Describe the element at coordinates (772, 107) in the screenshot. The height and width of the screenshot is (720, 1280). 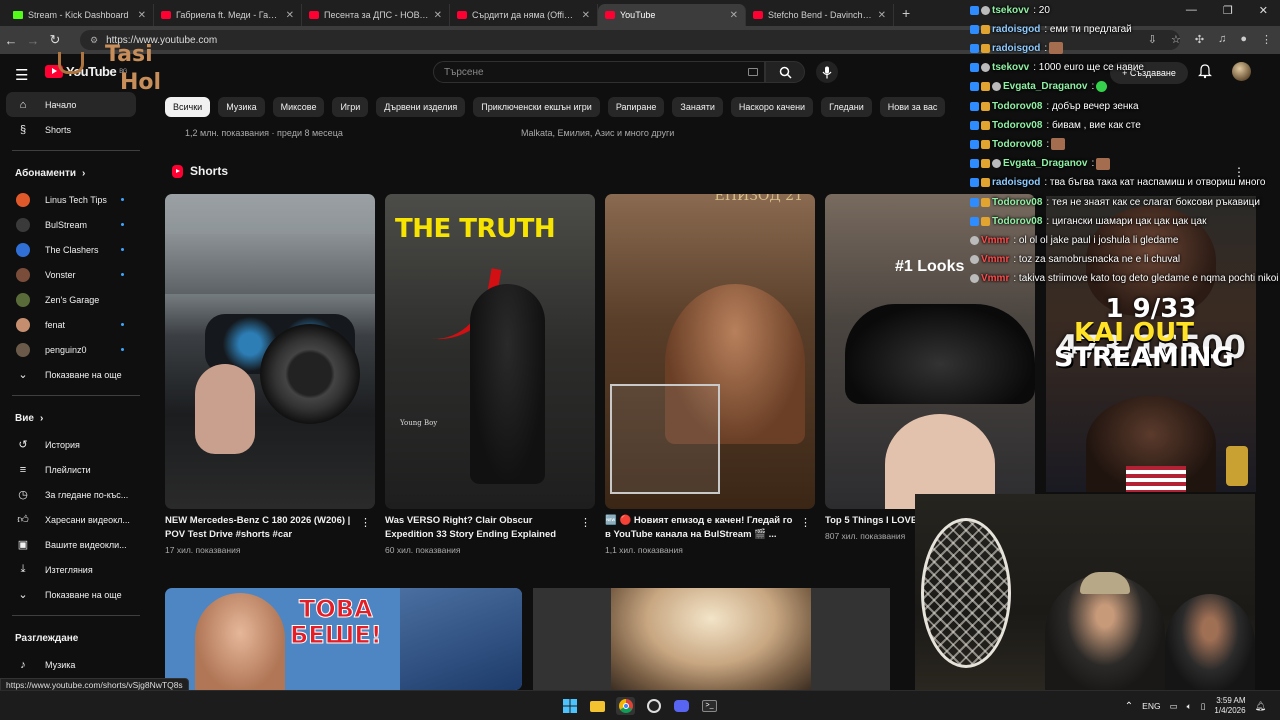
I see `filter-chip: Наскоро качени` at that location.